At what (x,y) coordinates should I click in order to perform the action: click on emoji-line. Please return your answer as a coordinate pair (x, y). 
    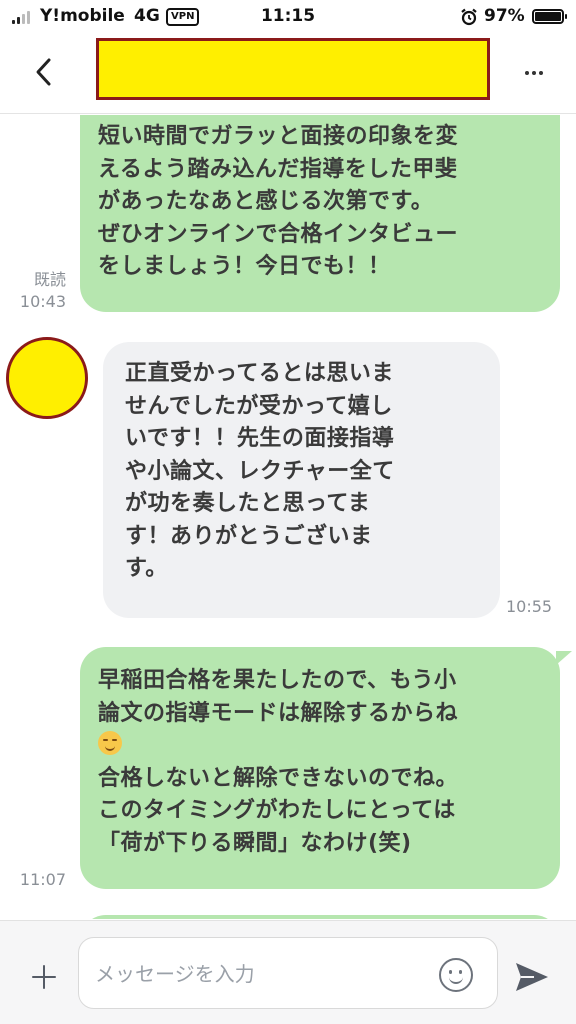
    Looking at the image, I should click on (320, 746).